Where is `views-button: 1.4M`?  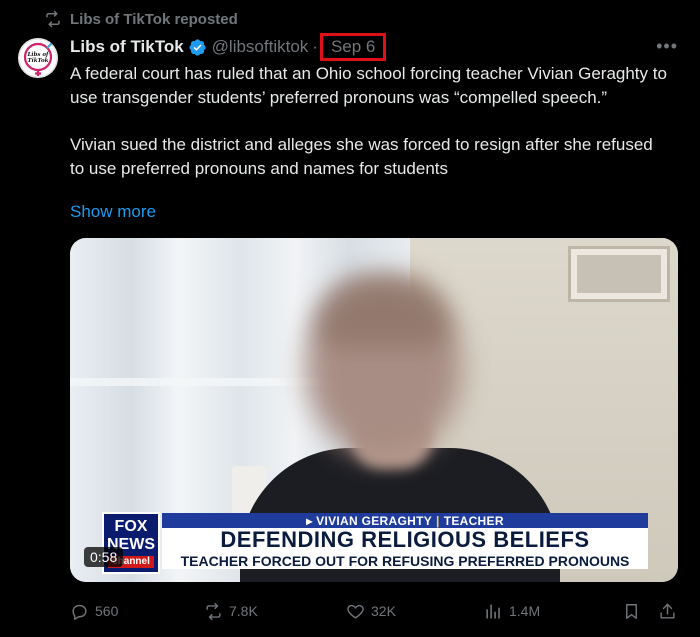 views-button: 1.4M is located at coordinates (512, 611).